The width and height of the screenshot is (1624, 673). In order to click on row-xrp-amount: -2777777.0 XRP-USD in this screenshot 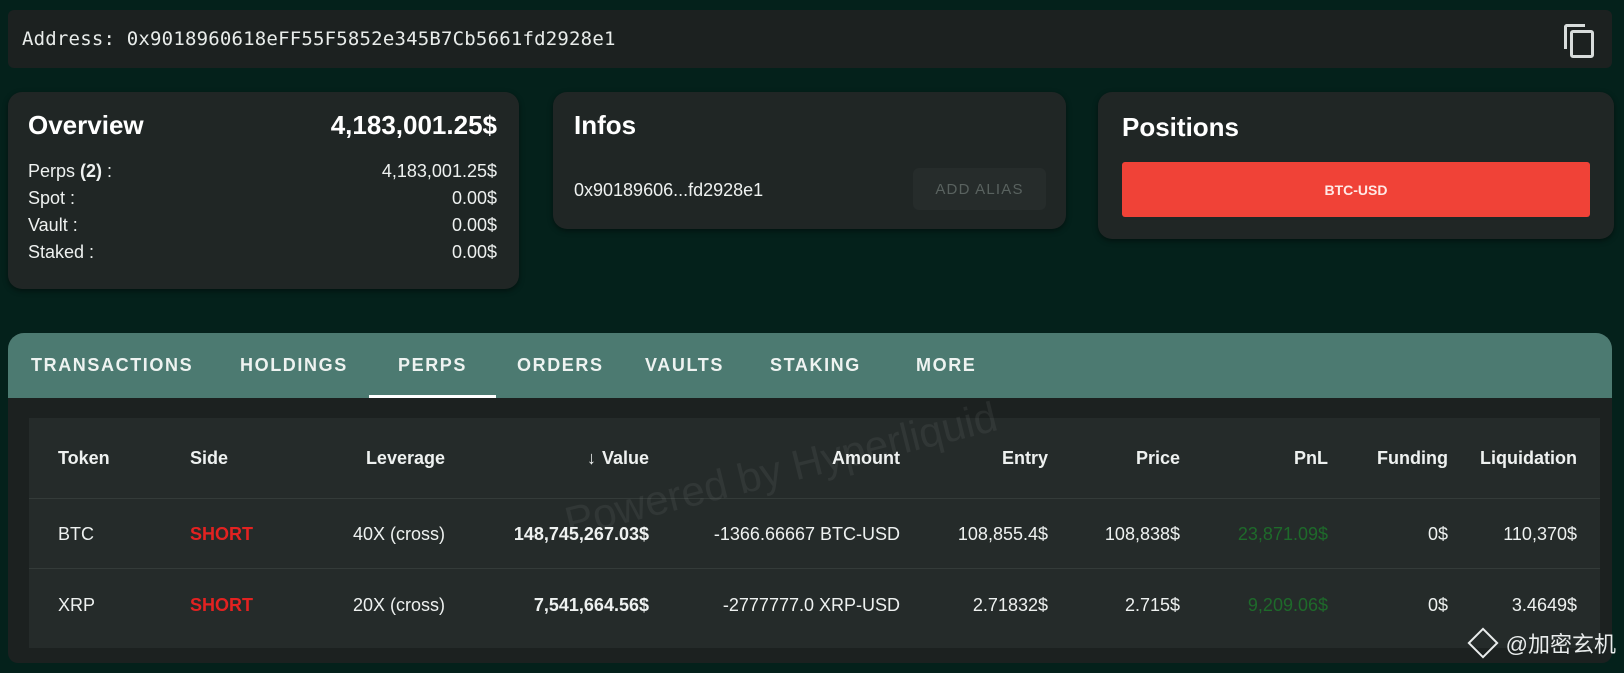, I will do `click(811, 605)`.